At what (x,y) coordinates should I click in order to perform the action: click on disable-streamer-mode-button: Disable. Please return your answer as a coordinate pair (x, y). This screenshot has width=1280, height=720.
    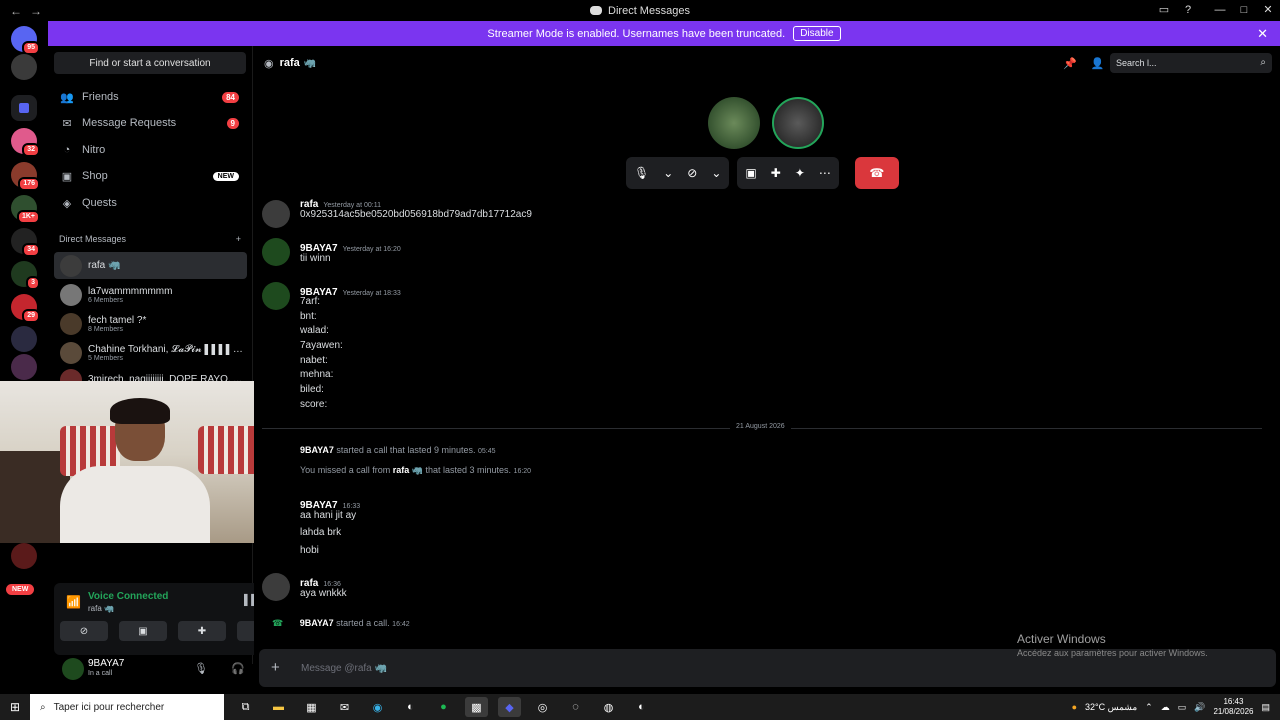
    Looking at the image, I should click on (817, 33).